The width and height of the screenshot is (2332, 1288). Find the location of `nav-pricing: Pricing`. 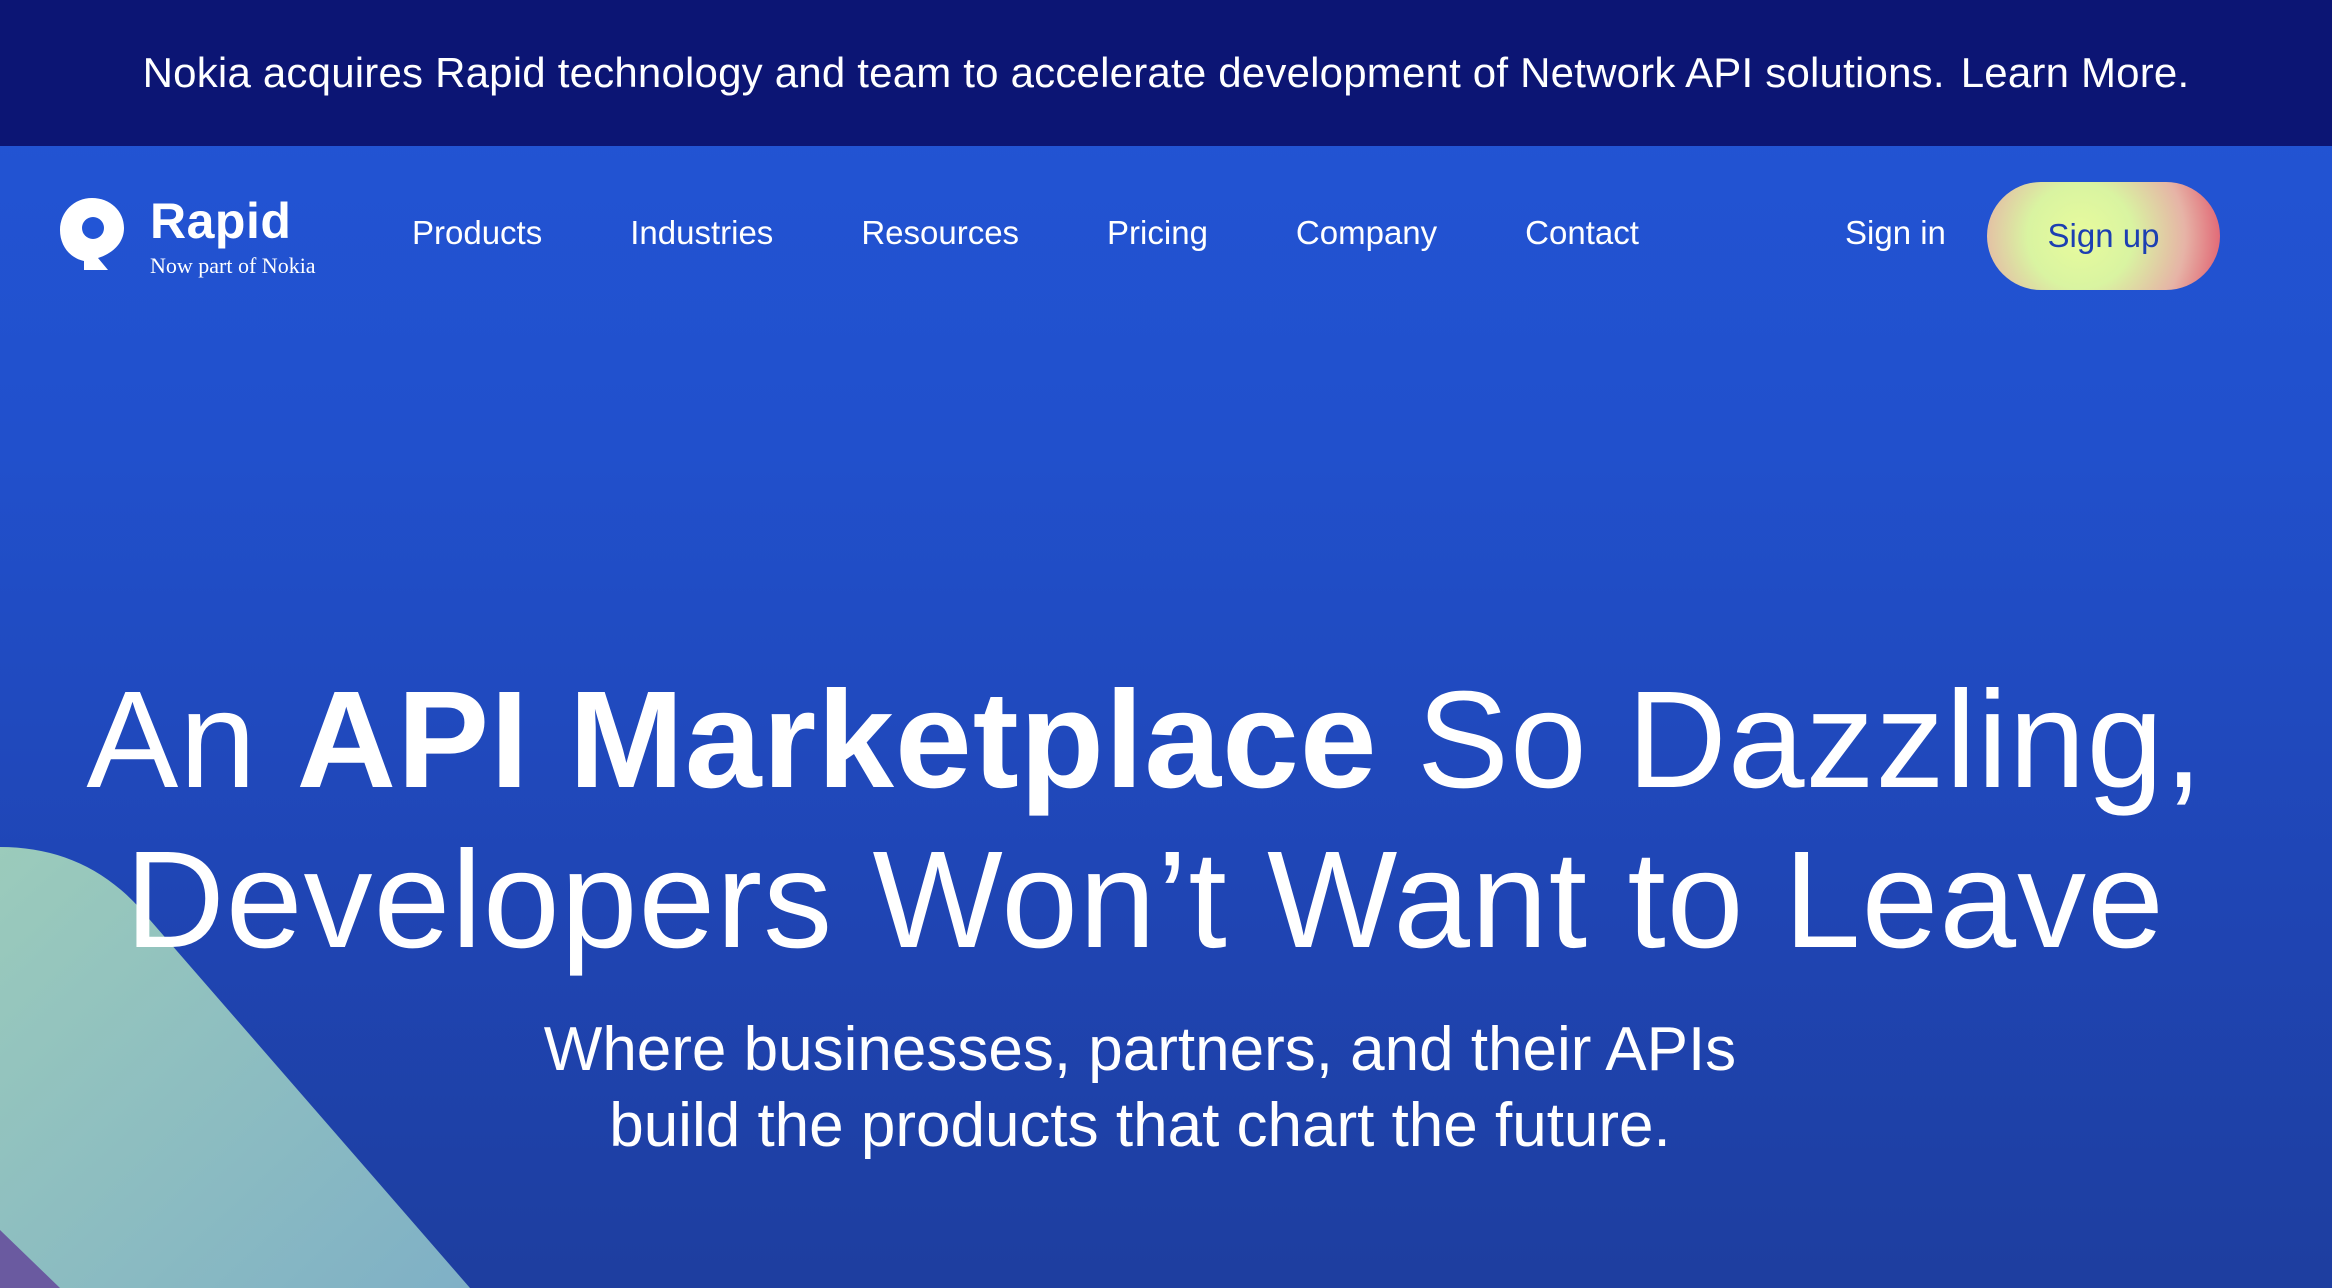

nav-pricing: Pricing is located at coordinates (1157, 233).